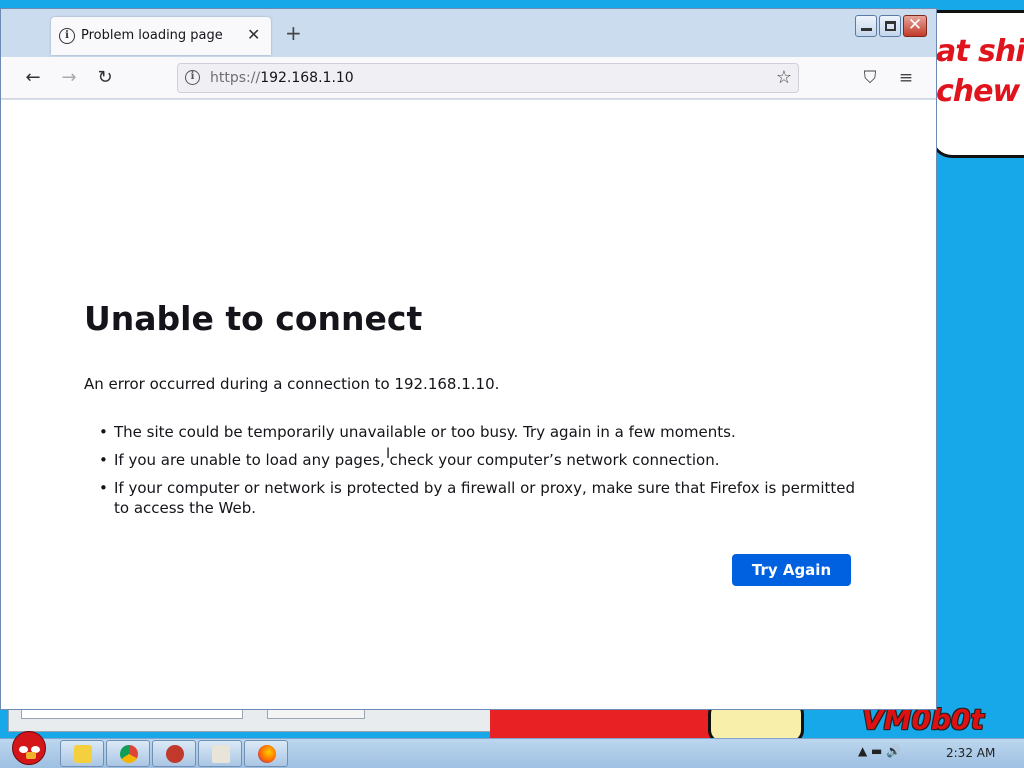 The height and width of the screenshot is (768, 1024). I want to click on taskbar-dev, so click(174, 753).